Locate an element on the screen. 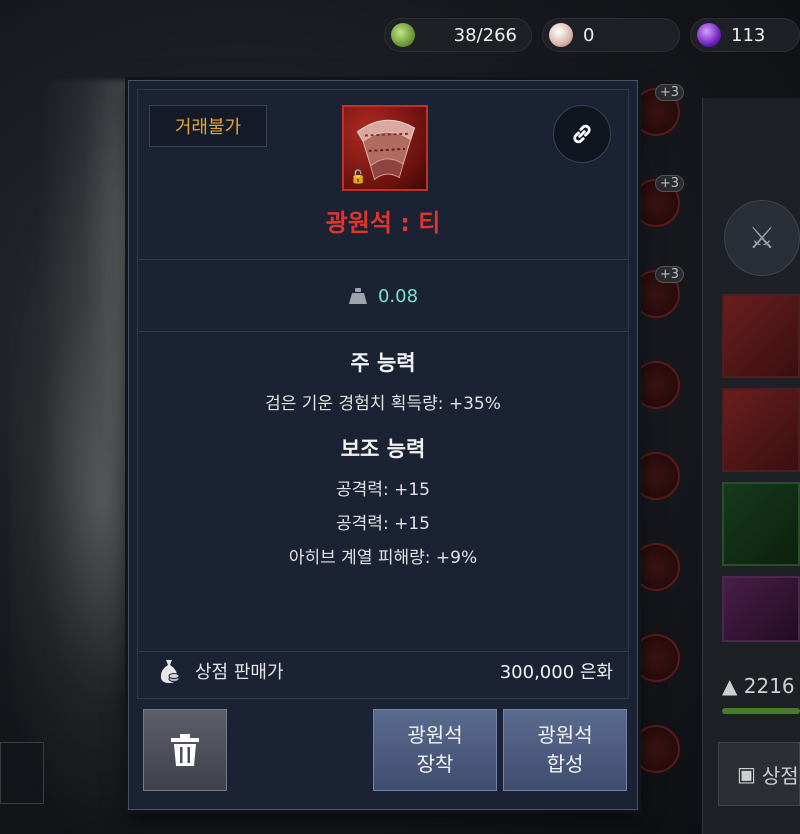  main-ability-title: 주 능력 is located at coordinates (383, 363).